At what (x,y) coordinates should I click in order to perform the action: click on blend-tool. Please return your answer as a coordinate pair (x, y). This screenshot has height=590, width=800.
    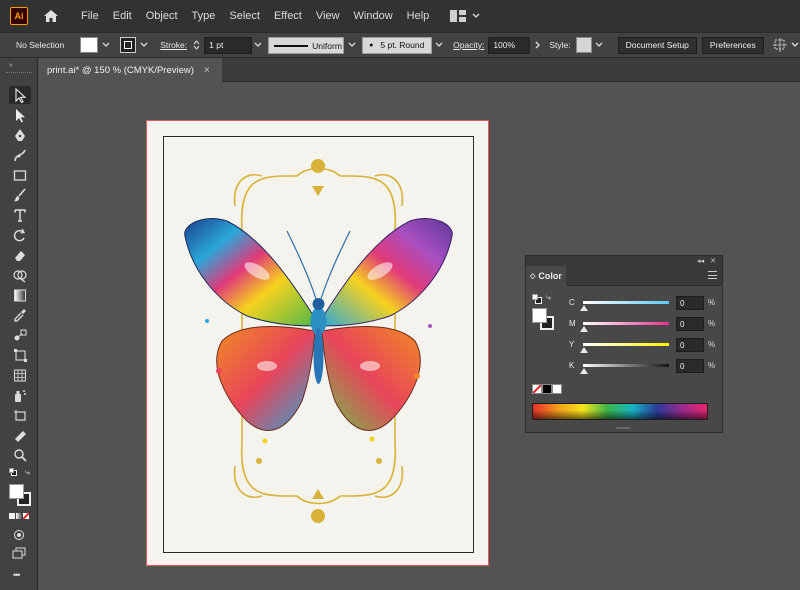
    Looking at the image, I should click on (20, 335).